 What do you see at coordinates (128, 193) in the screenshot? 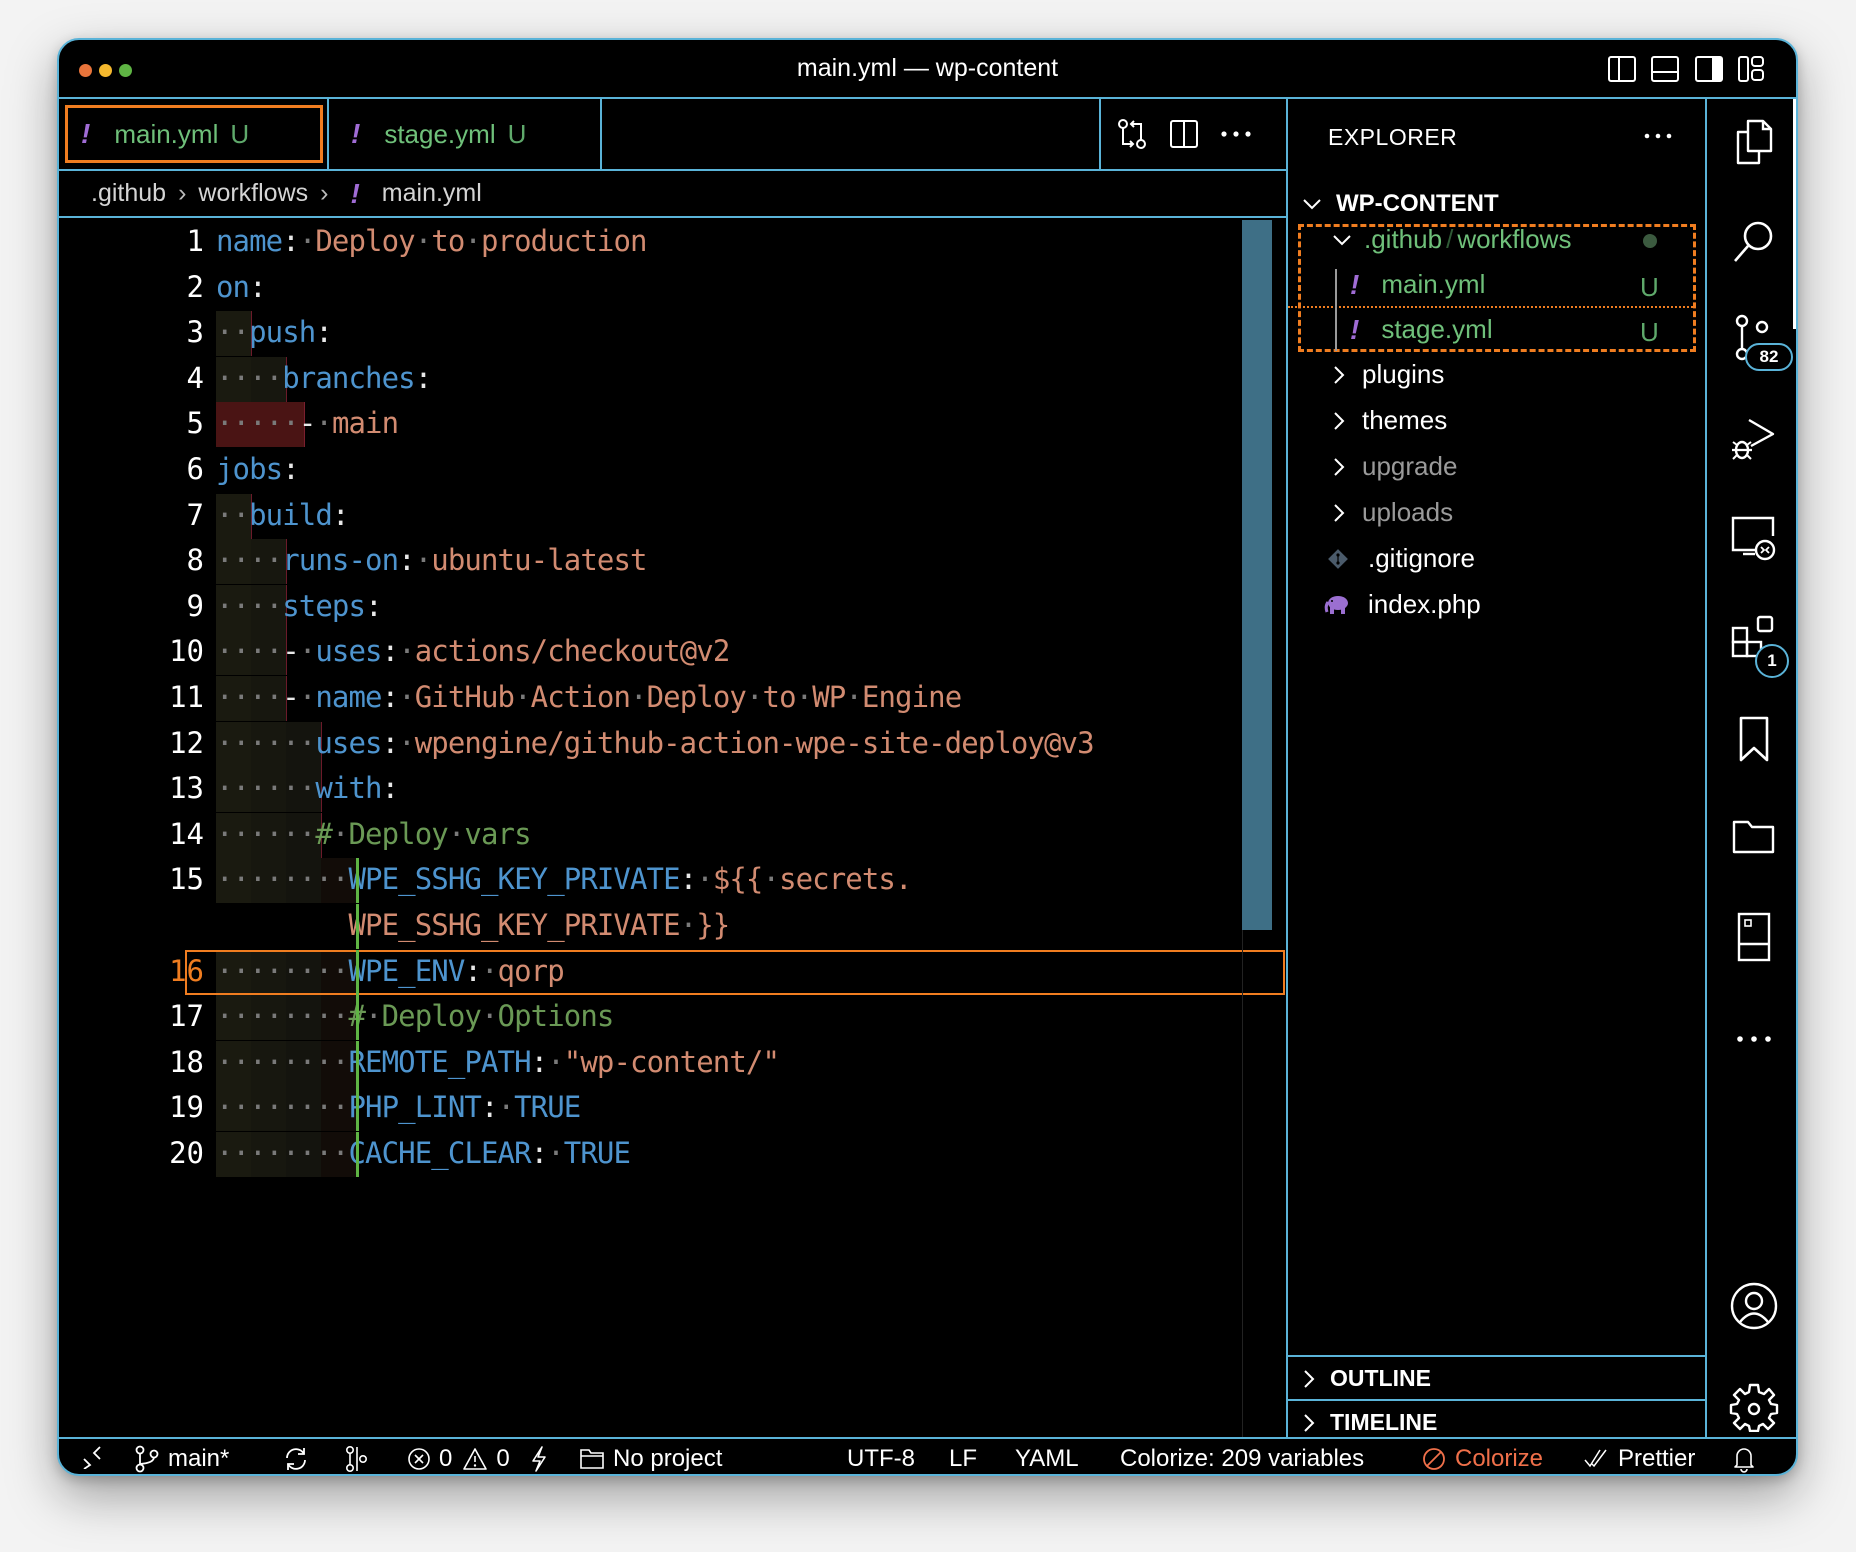
I see `breadcrumb-item: .github` at bounding box center [128, 193].